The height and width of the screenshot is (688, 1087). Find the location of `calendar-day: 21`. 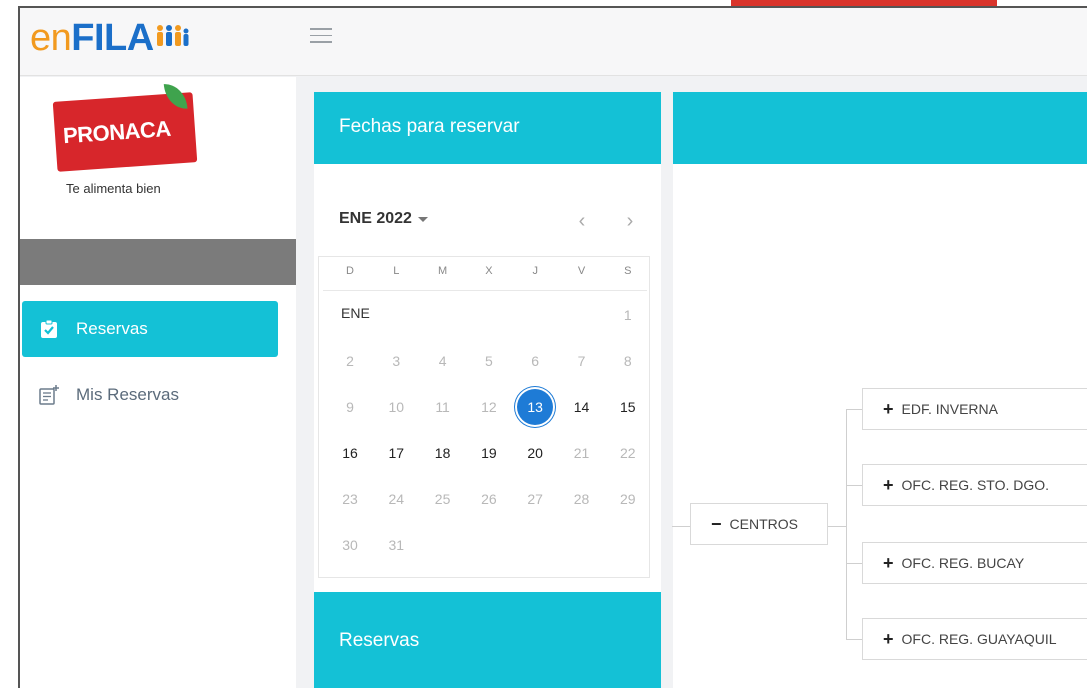

calendar-day: 21 is located at coordinates (581, 453).